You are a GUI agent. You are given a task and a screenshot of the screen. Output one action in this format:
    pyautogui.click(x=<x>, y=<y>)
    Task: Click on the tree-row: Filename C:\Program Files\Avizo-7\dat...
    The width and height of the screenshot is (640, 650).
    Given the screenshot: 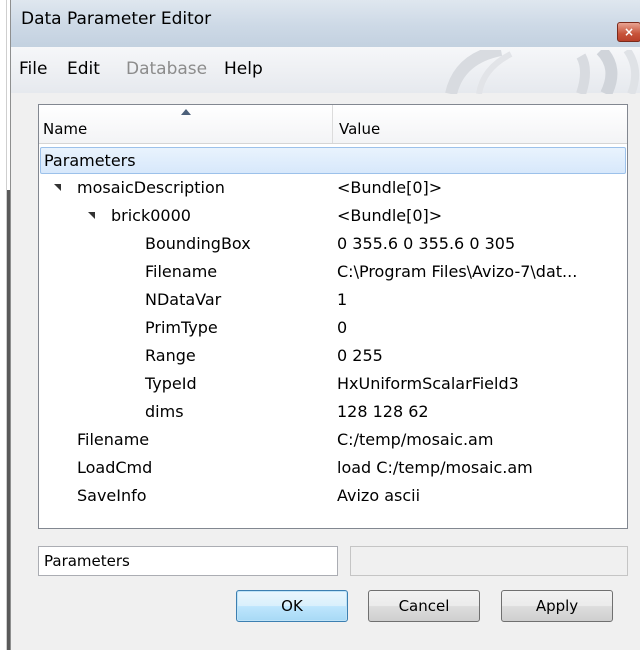 What is the action you would take?
    pyautogui.click(x=333, y=272)
    